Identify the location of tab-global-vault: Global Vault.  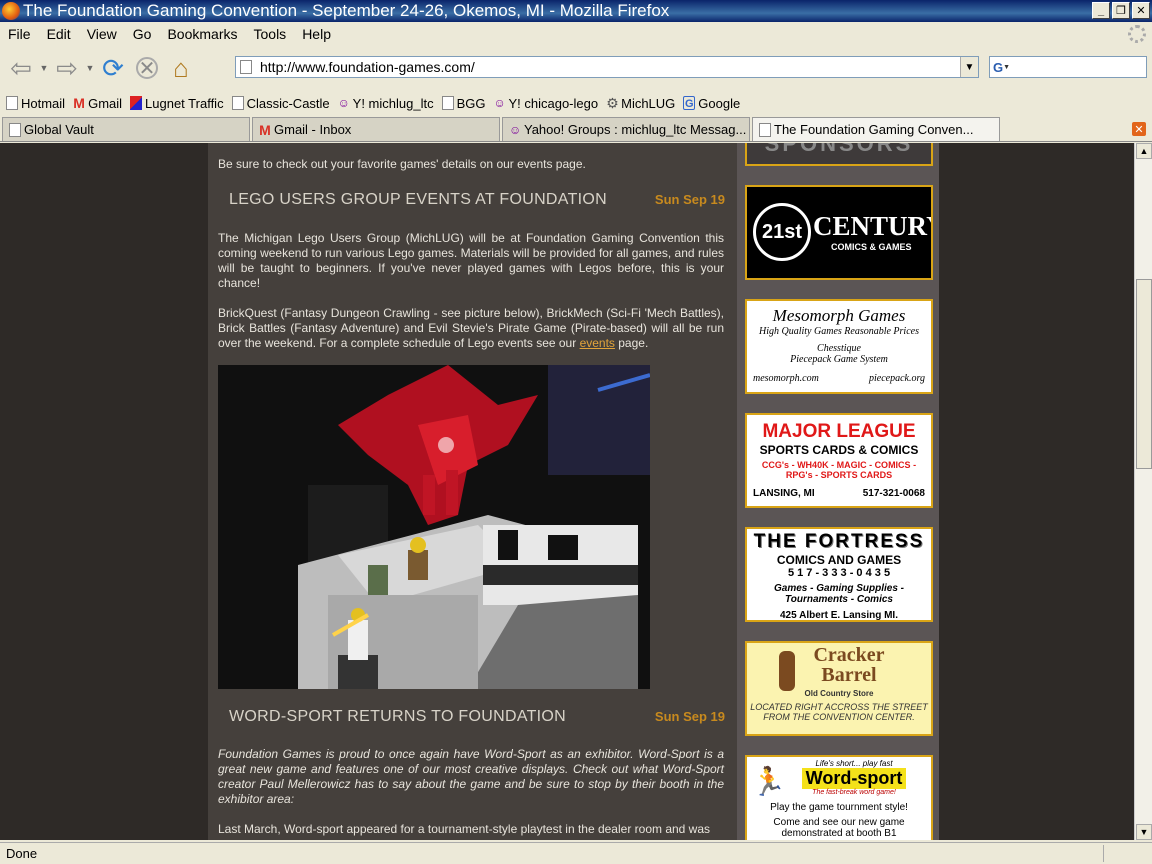
(126, 129).